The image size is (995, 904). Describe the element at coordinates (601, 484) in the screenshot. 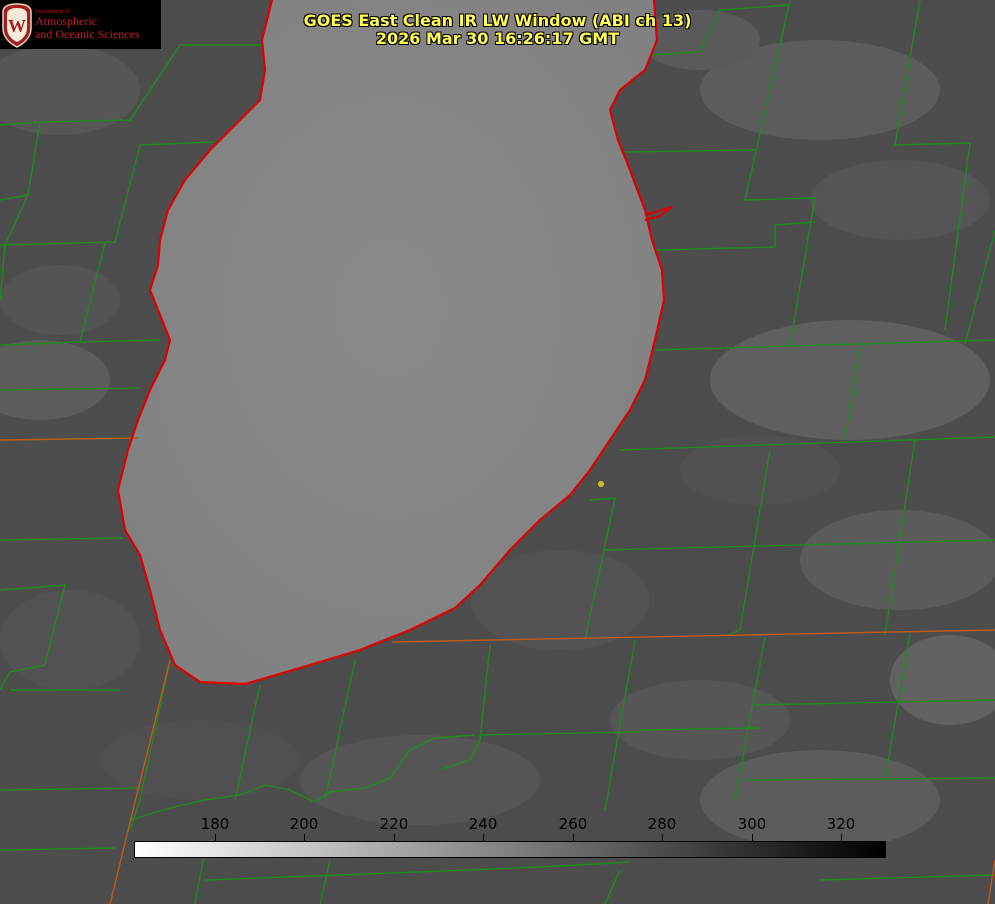

I see `station-marker` at that location.